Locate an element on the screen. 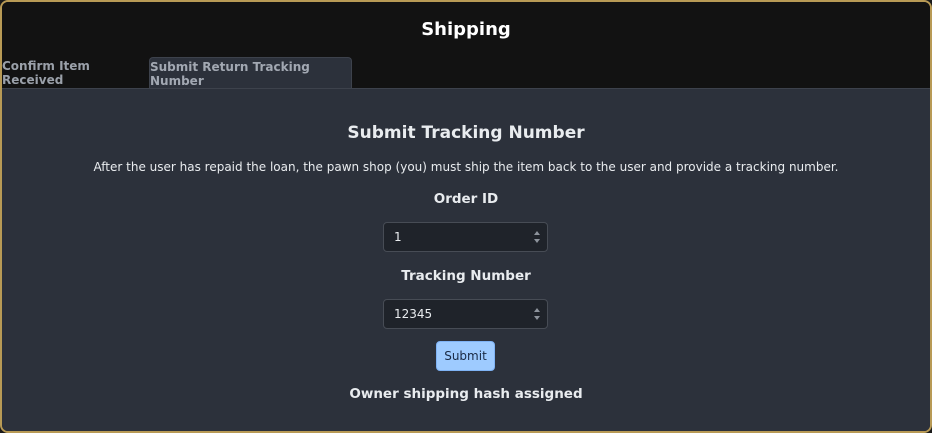 Image resolution: width=932 pixels, height=433 pixels. status-message: Owner shipping hash assigned is located at coordinates (466, 394).